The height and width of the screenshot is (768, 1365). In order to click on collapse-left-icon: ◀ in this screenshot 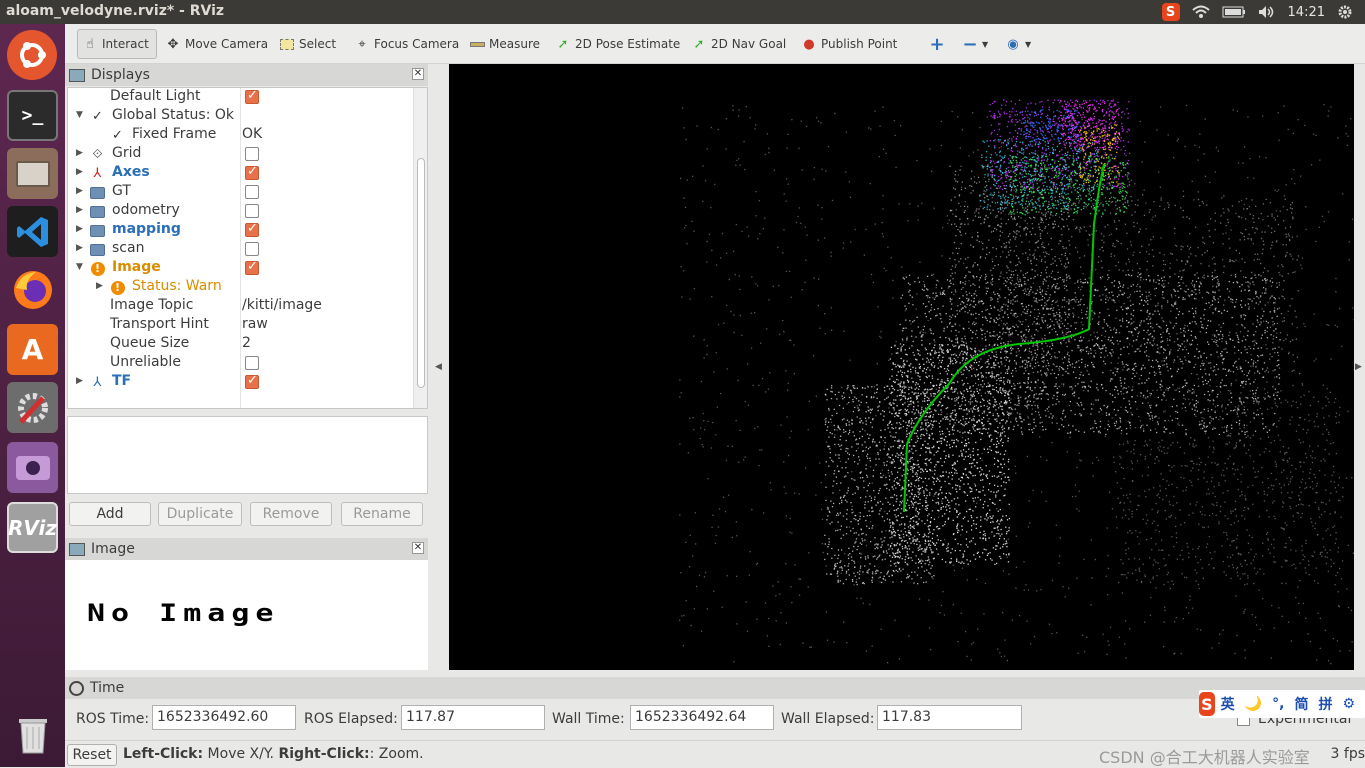, I will do `click(438, 367)`.